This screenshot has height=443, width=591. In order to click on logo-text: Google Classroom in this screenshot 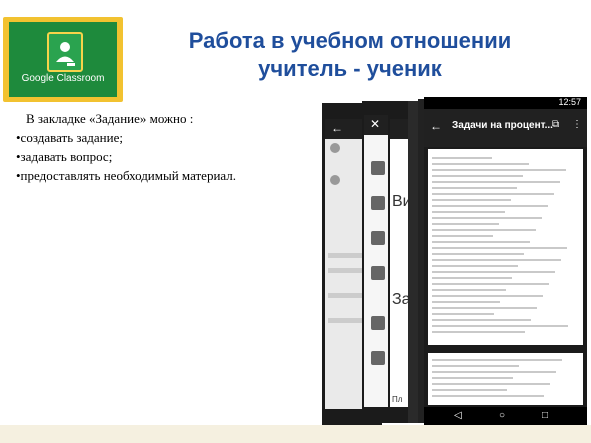, I will do `click(63, 78)`.